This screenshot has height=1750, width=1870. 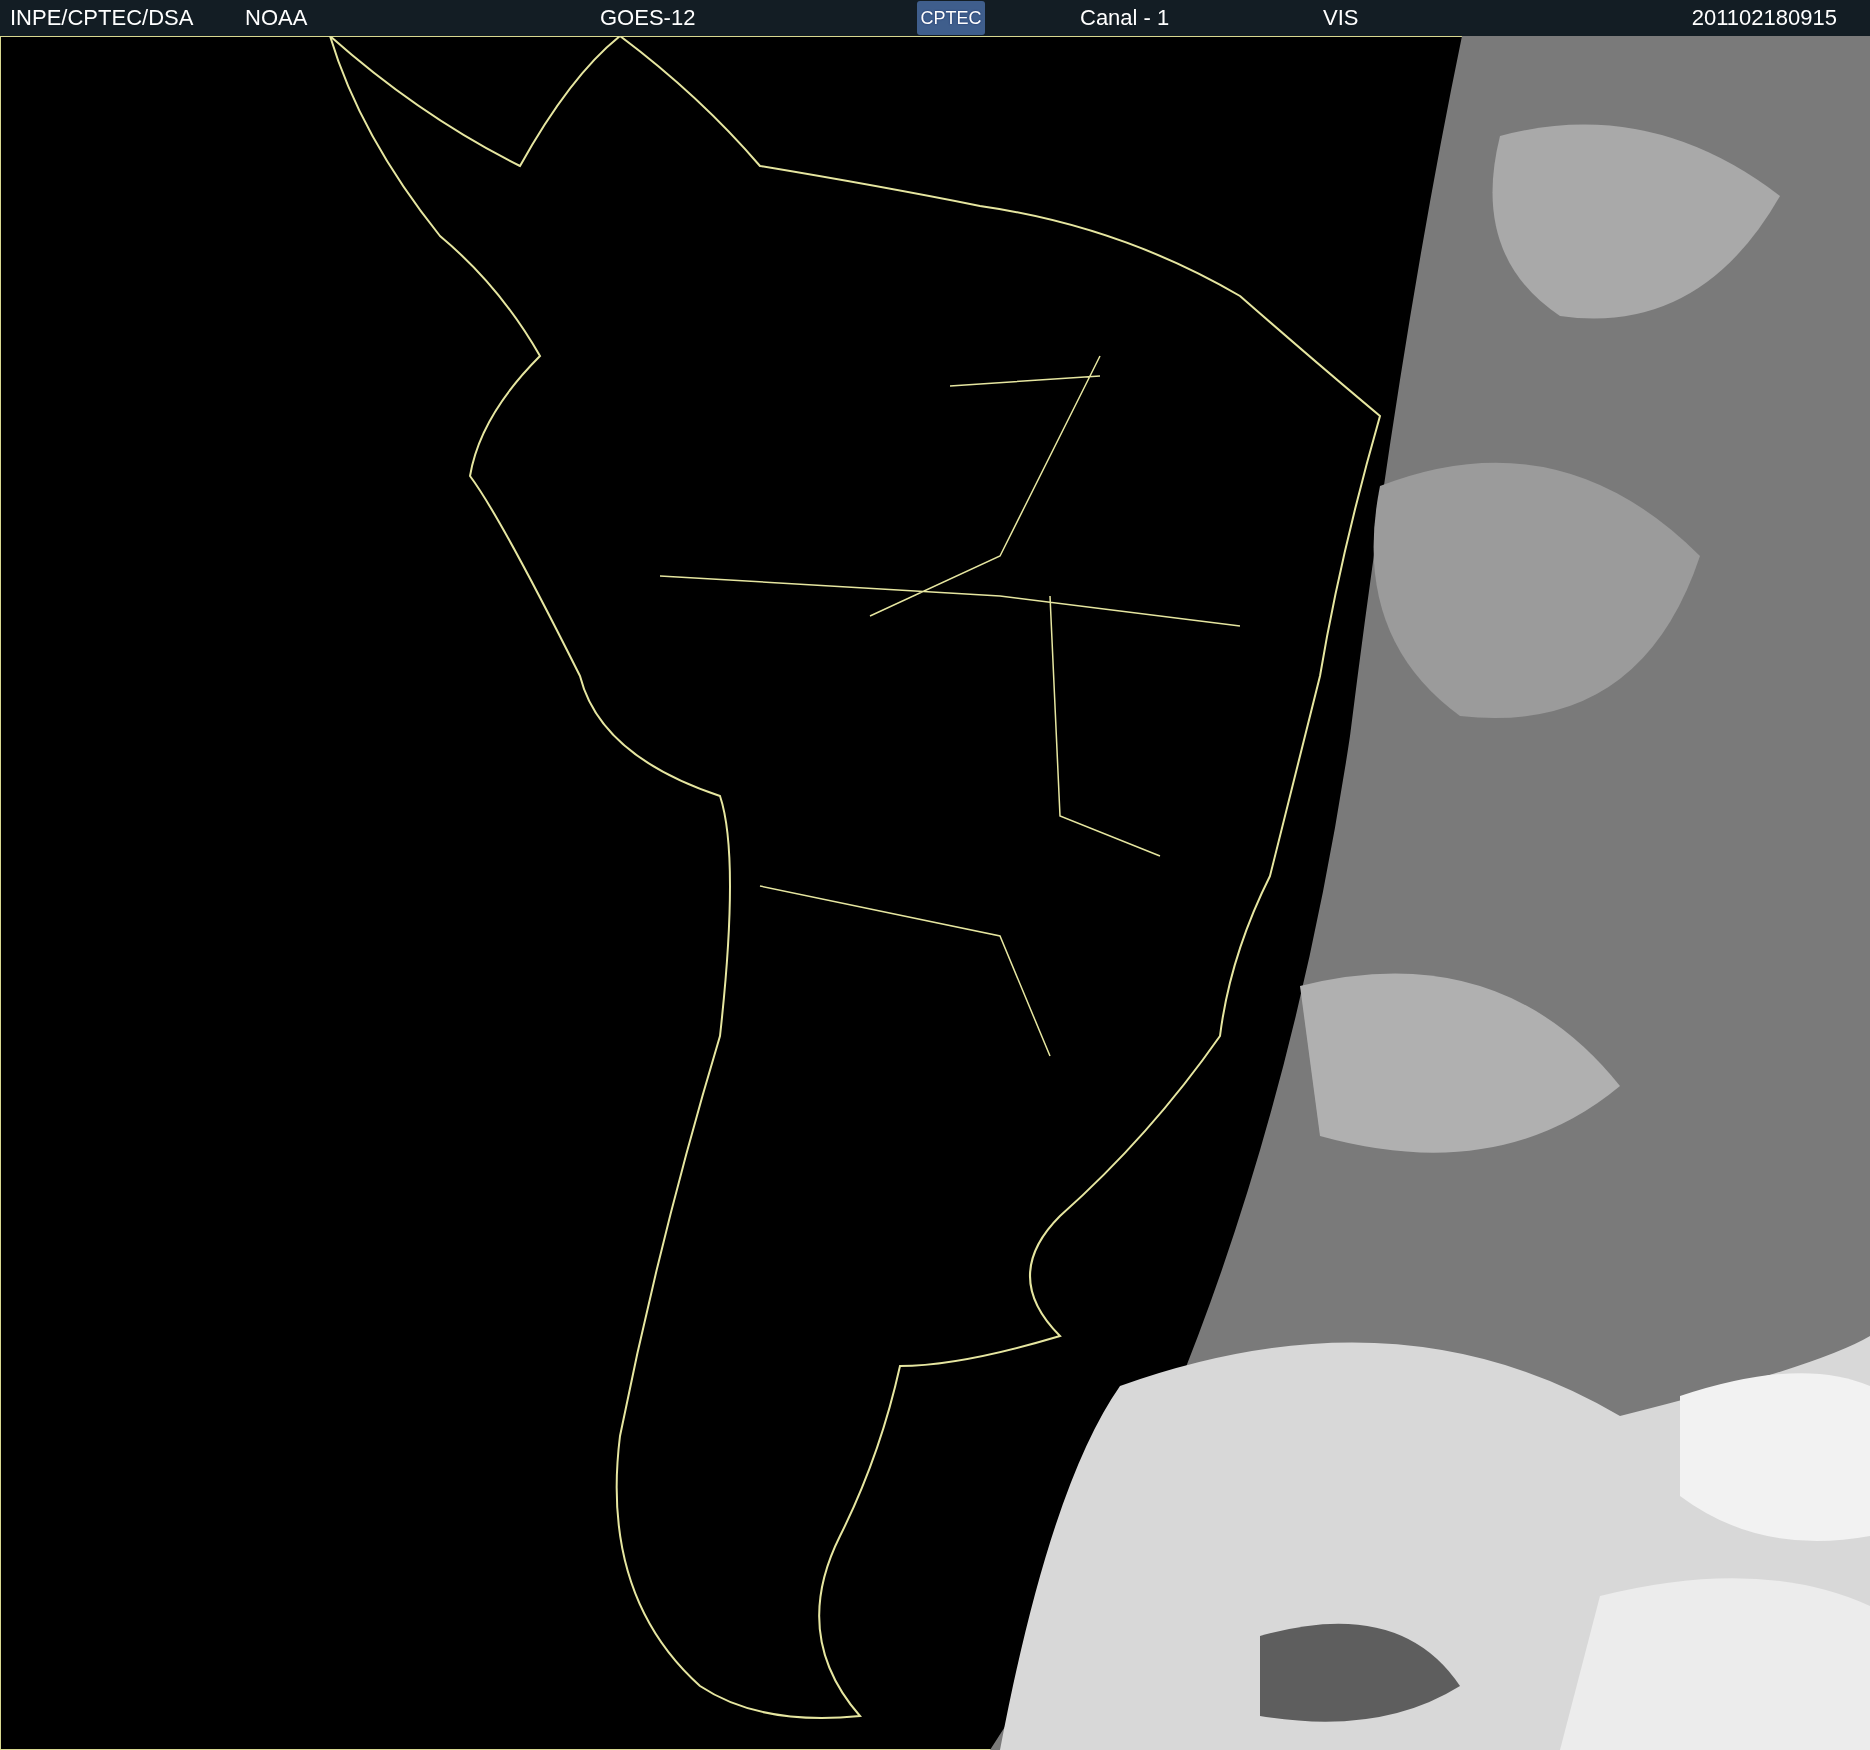 I want to click on header-label: GOES-12, so click(x=648, y=18).